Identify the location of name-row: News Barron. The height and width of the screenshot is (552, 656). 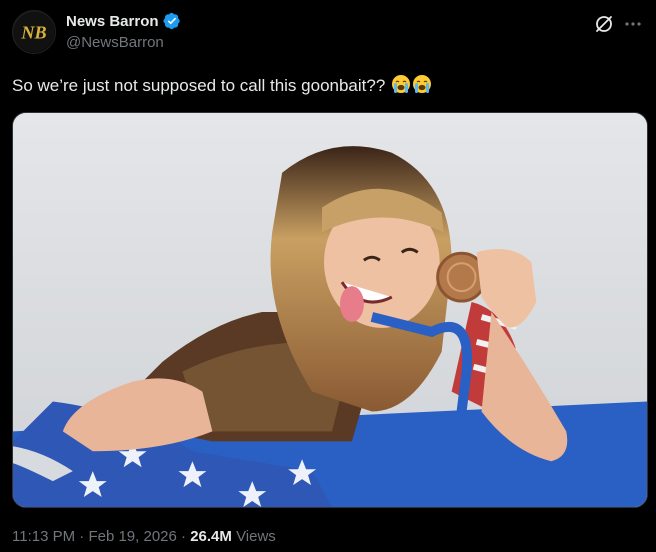
(123, 21).